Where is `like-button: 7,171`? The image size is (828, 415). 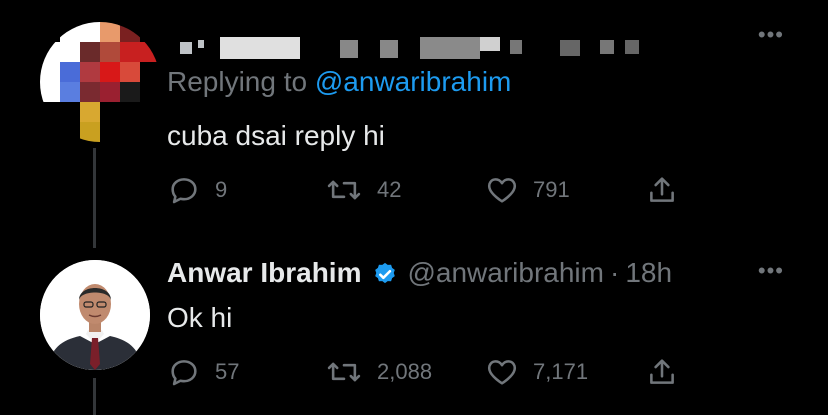
like-button: 7,171 is located at coordinates (536, 372).